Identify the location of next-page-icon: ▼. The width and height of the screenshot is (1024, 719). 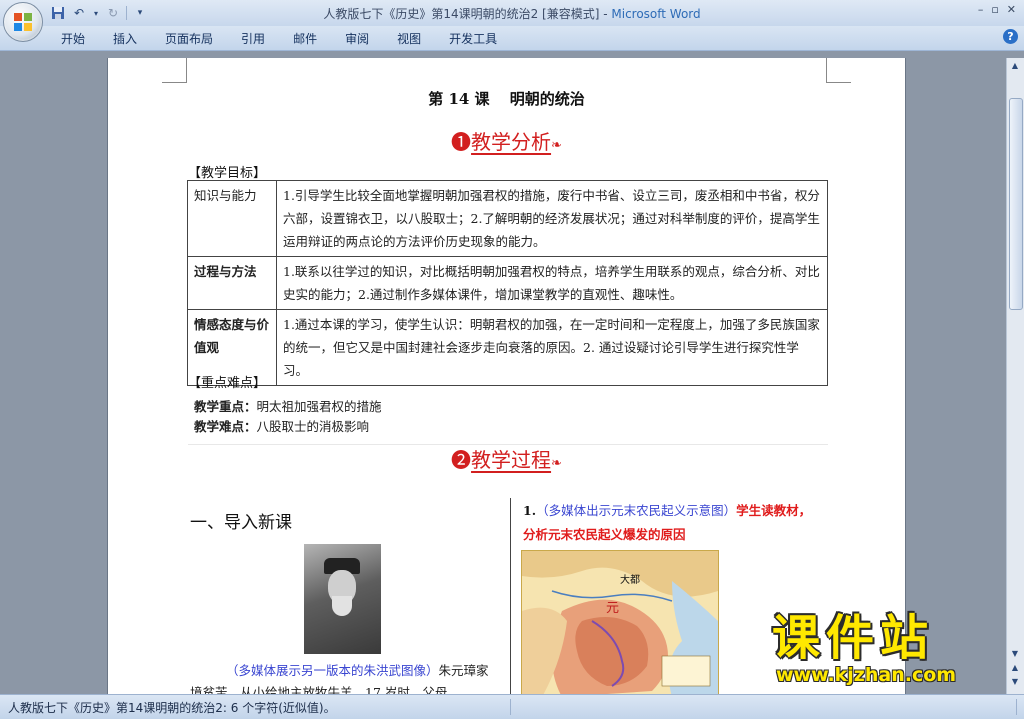
(1015, 682).